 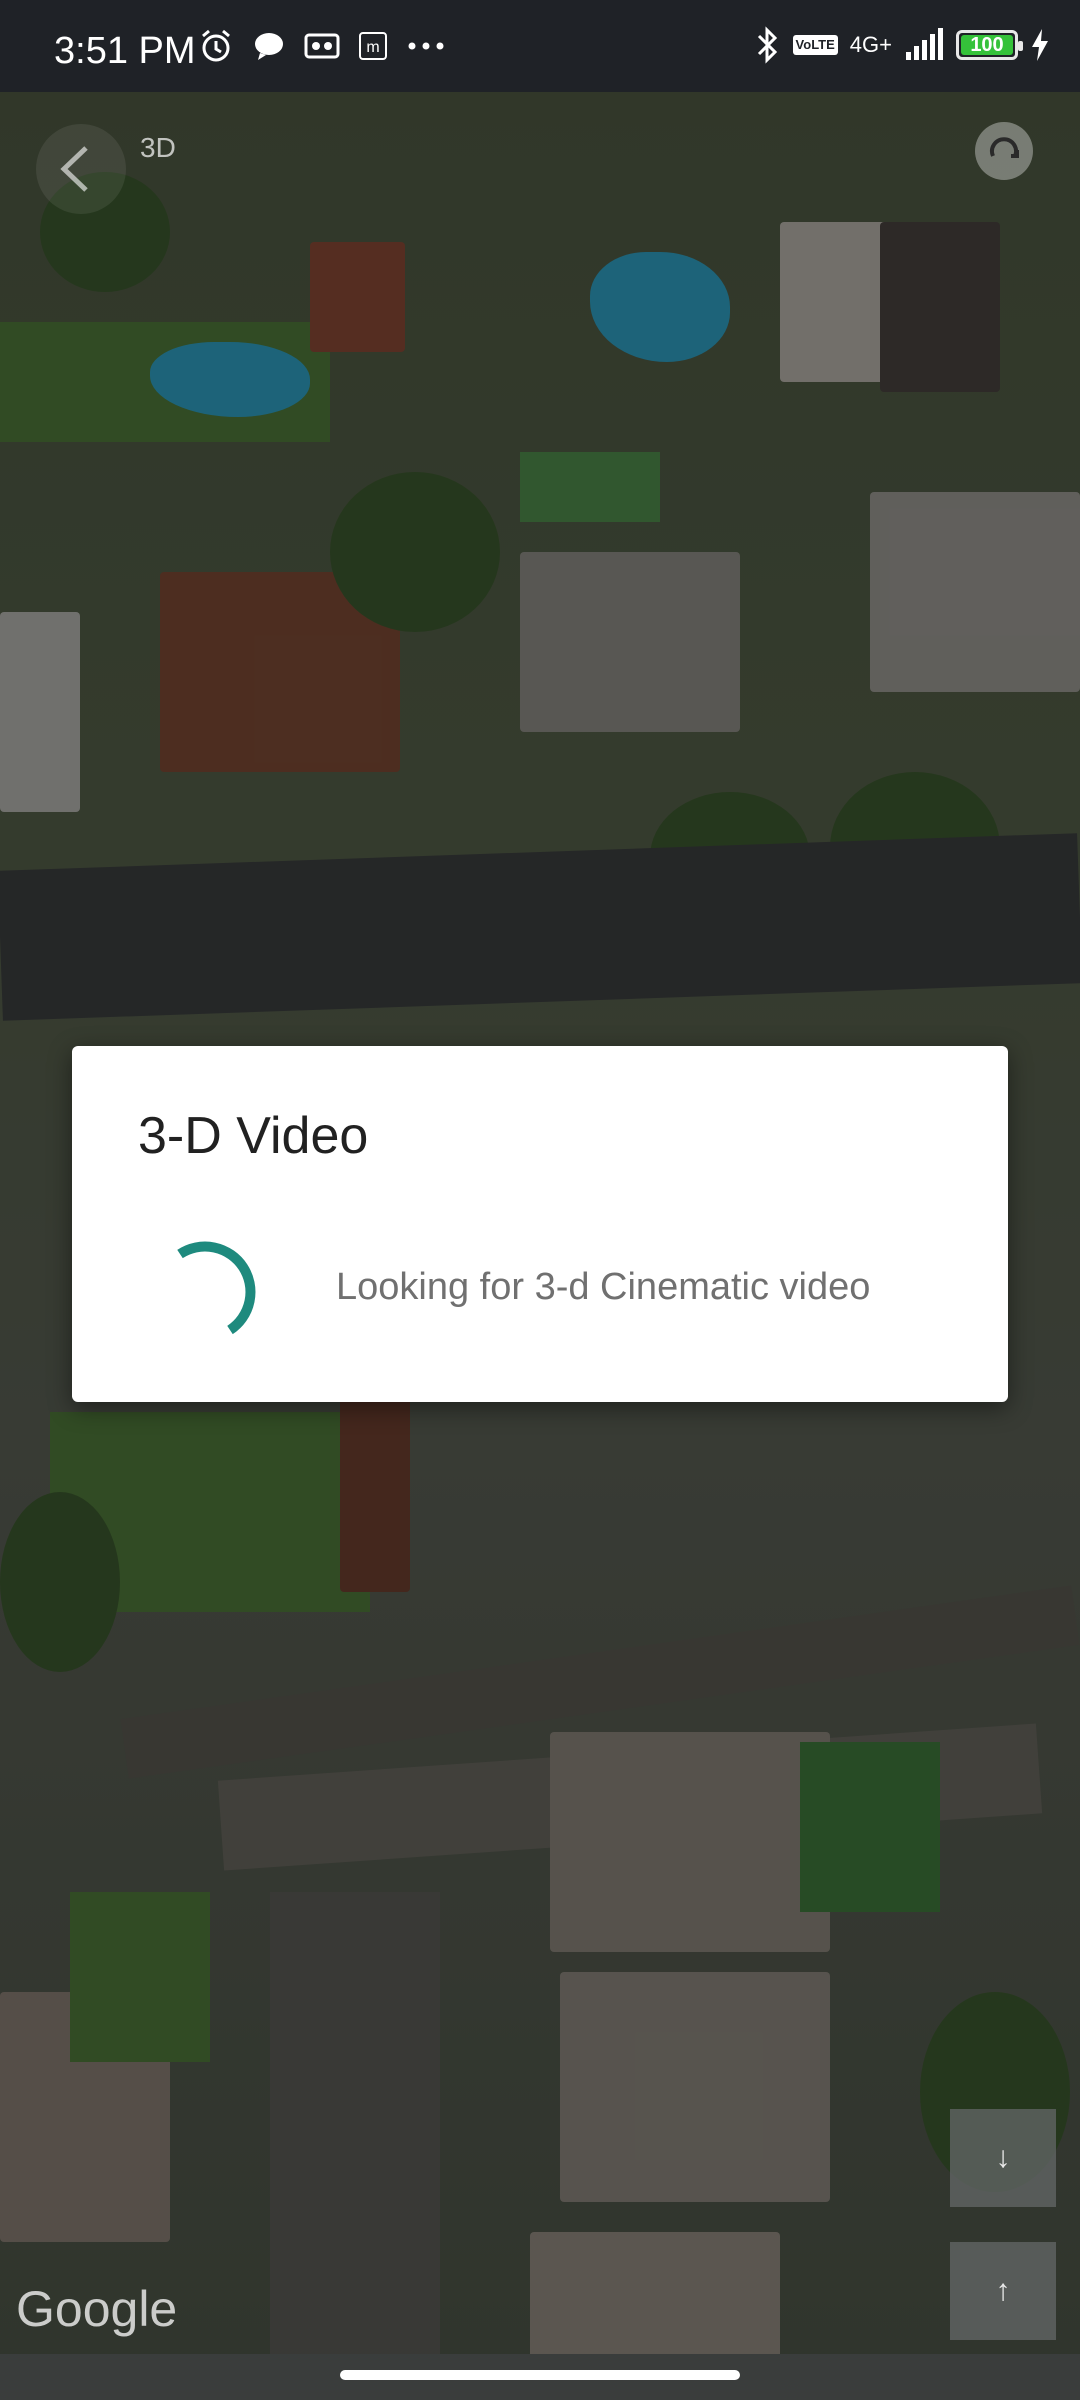 What do you see at coordinates (1003, 2291) in the screenshot?
I see `zoom-up-button: ↑` at bounding box center [1003, 2291].